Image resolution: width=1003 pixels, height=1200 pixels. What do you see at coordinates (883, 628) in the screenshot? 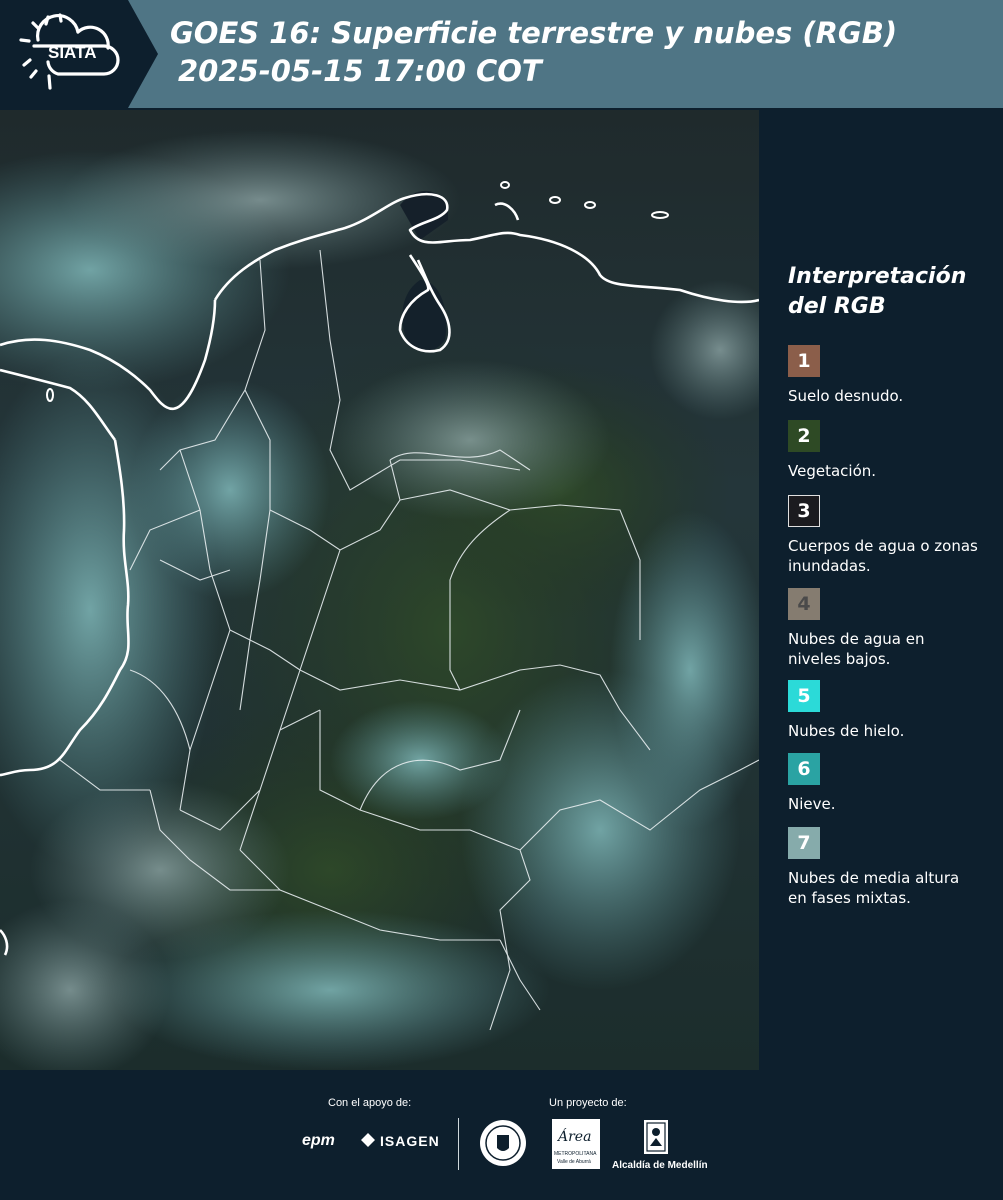
I see `legend-item-low-water-clouds: 4 Nubes de agua en niveles bajos.` at bounding box center [883, 628].